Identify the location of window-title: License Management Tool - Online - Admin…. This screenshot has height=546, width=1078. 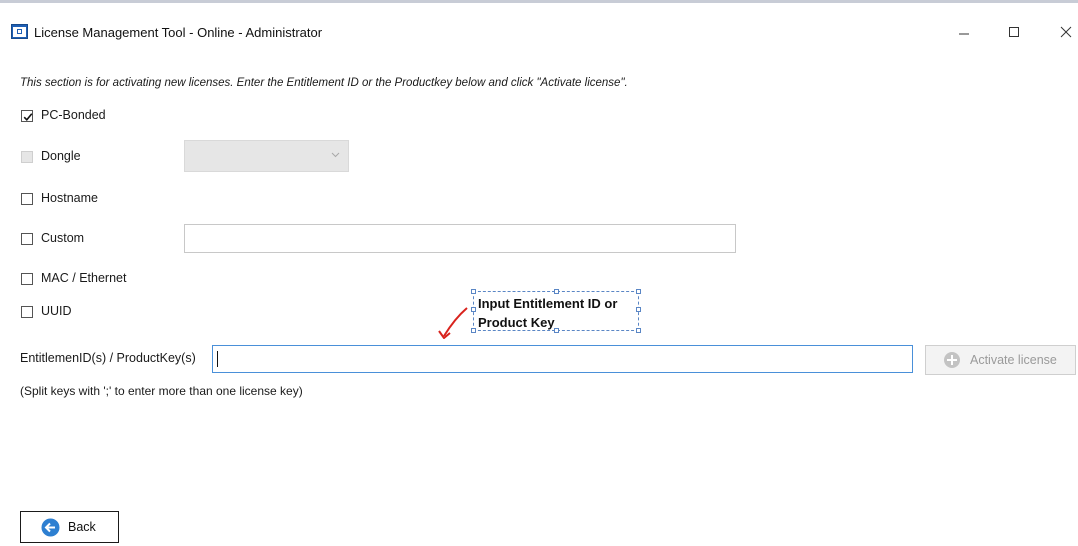
(178, 32).